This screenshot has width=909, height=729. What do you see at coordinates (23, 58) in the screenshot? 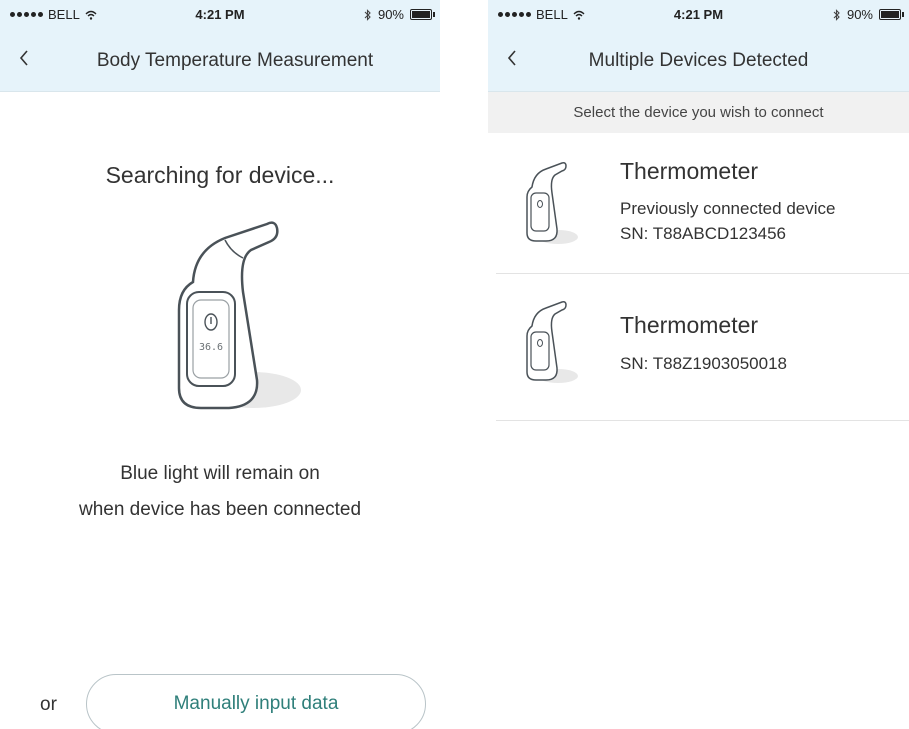
I see `back-chevron-icon` at bounding box center [23, 58].